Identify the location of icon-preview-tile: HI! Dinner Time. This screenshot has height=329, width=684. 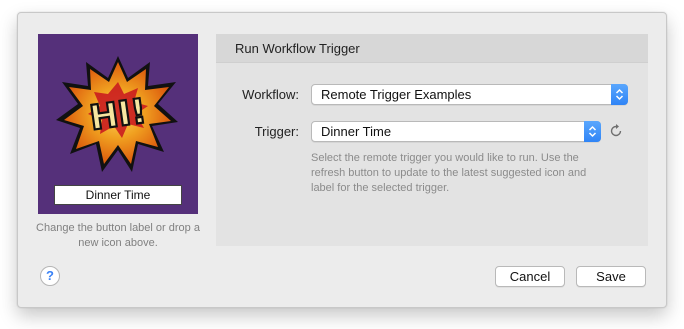
(118, 124).